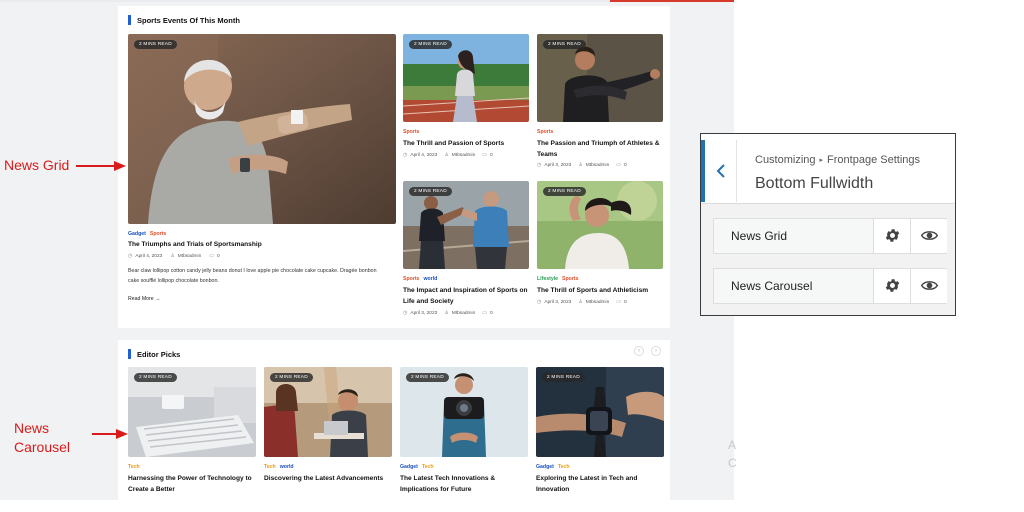 The image size is (1024, 512). Describe the element at coordinates (328, 478) in the screenshot. I see `carousel-post-title: Discovering the Latest Advancements` at that location.